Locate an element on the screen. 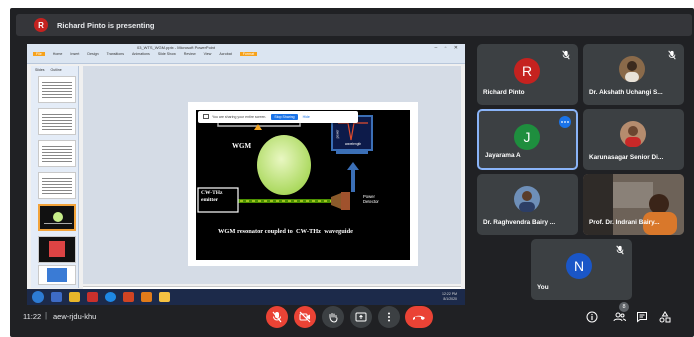  participant-name: Jayarama A is located at coordinates (503, 155).